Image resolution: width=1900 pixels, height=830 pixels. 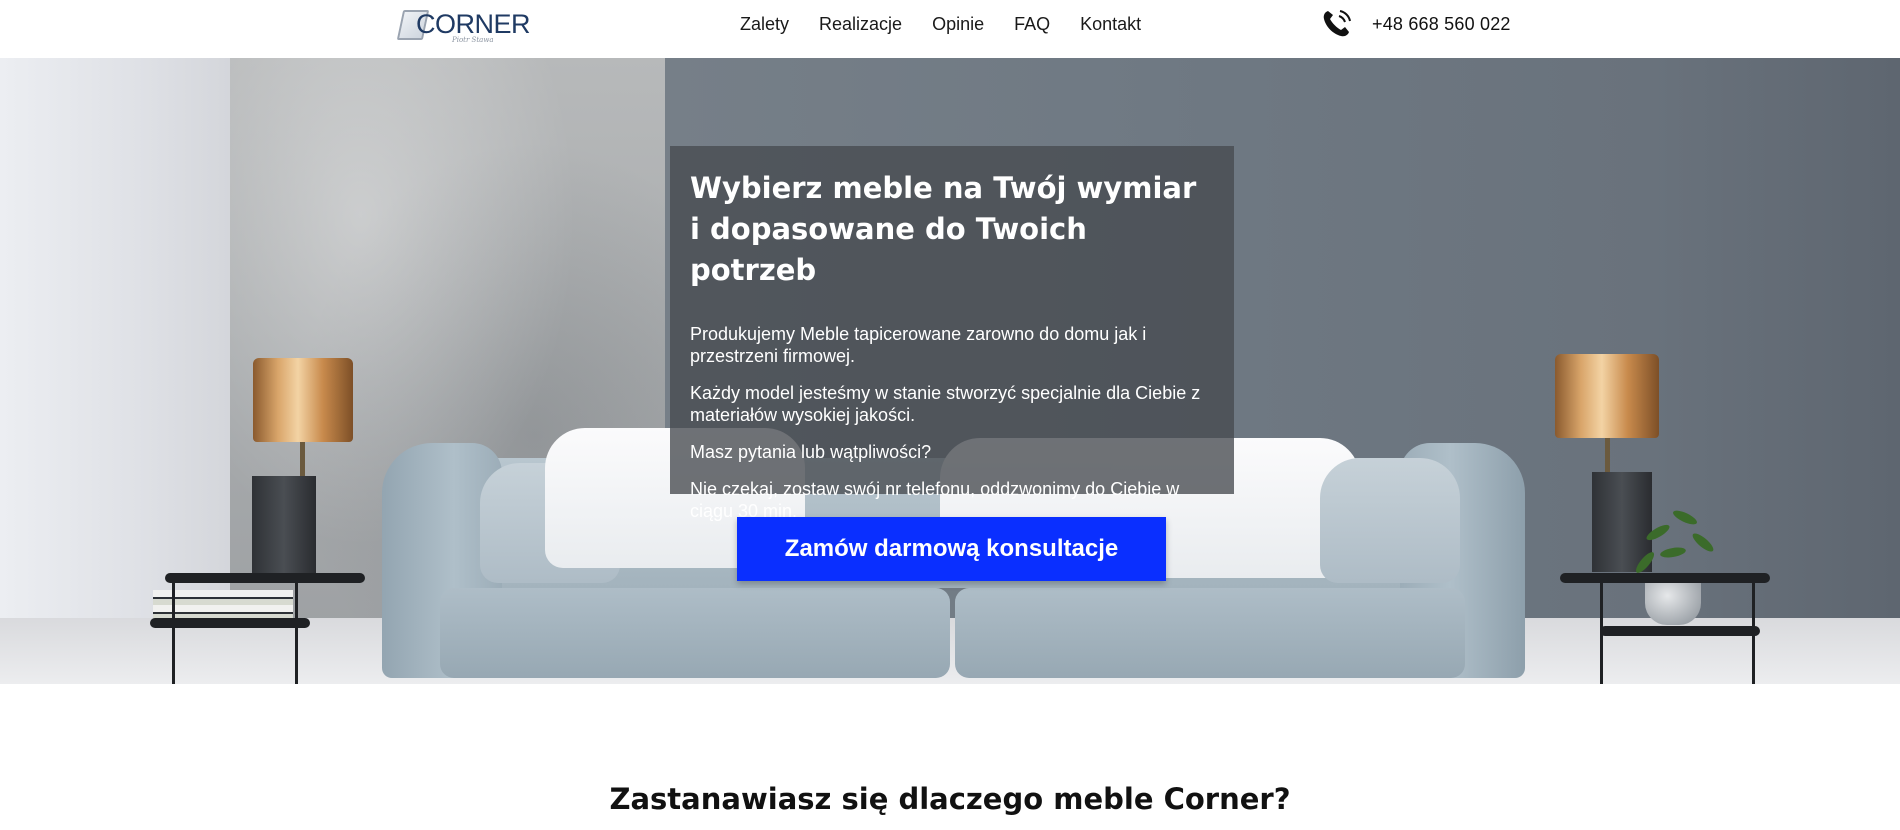 I want to click on sofa-seat-right, so click(x=1210, y=633).